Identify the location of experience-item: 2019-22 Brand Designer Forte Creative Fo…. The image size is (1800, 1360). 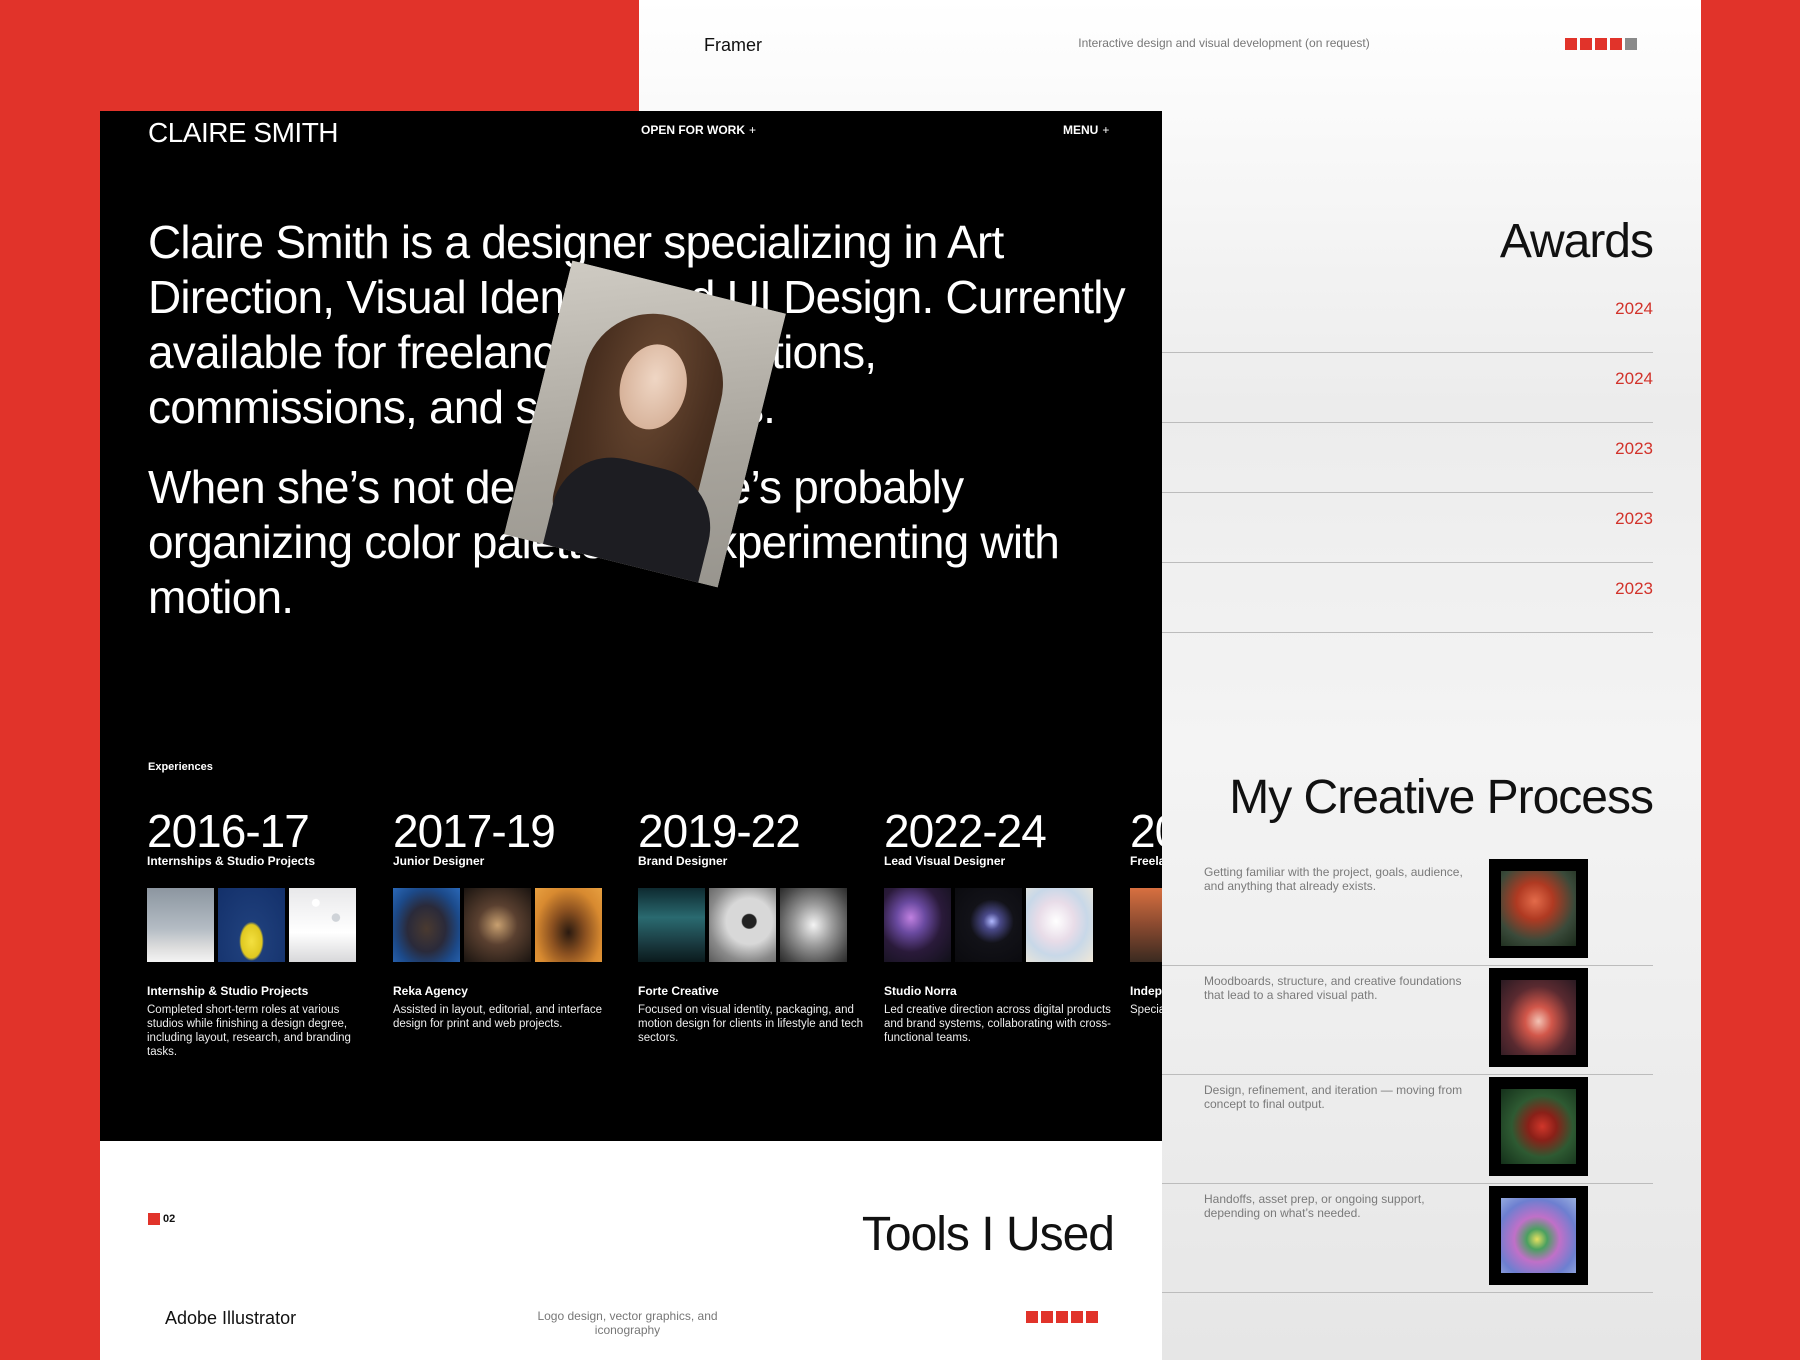
(753, 925).